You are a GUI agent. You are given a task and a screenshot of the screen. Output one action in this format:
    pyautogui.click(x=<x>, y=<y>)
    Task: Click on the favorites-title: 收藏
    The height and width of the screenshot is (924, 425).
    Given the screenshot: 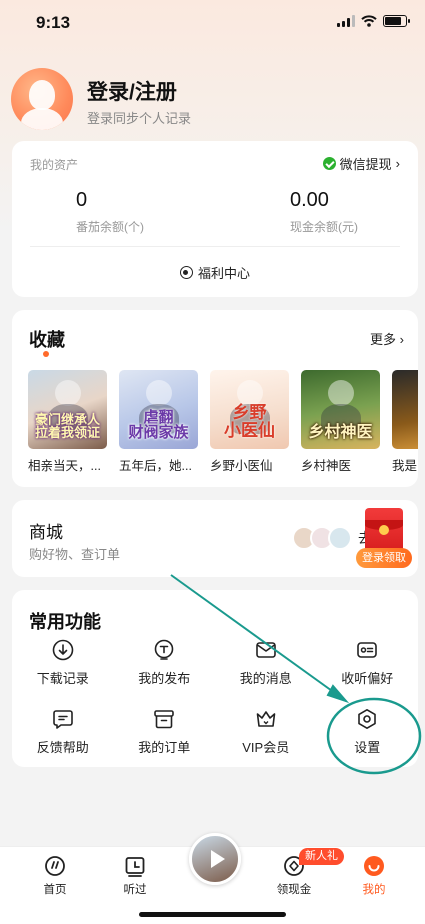 What is the action you would take?
    pyautogui.click(x=47, y=340)
    